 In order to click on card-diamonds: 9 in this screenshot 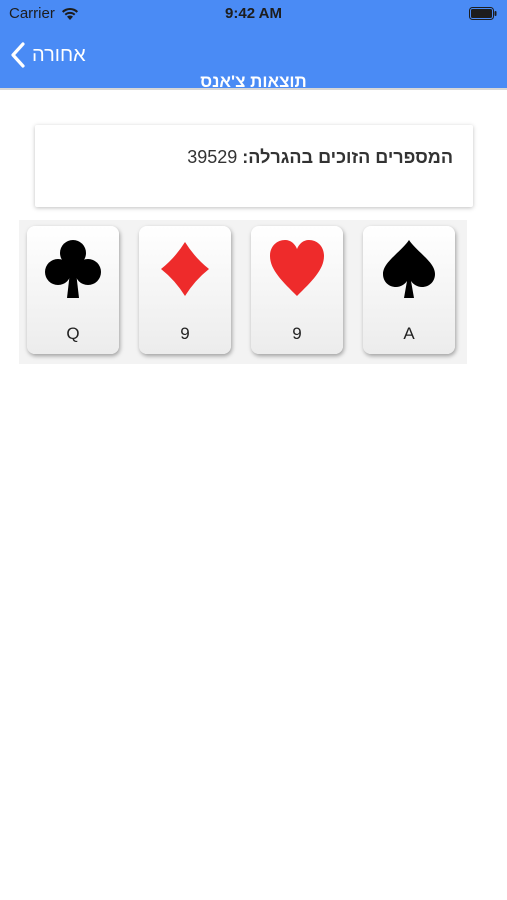, I will do `click(185, 290)`.